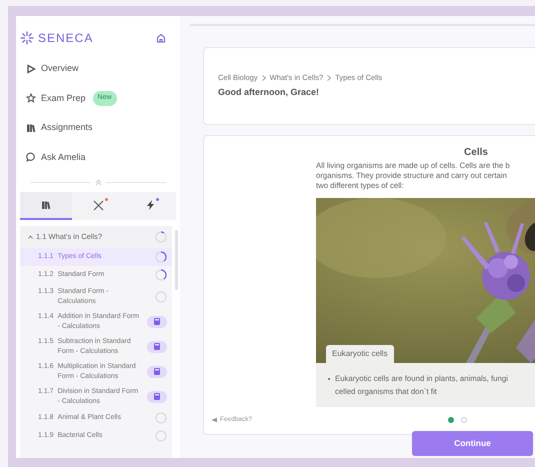 The width and height of the screenshot is (535, 467). What do you see at coordinates (27, 37) in the screenshot?
I see `logo-icon` at bounding box center [27, 37].